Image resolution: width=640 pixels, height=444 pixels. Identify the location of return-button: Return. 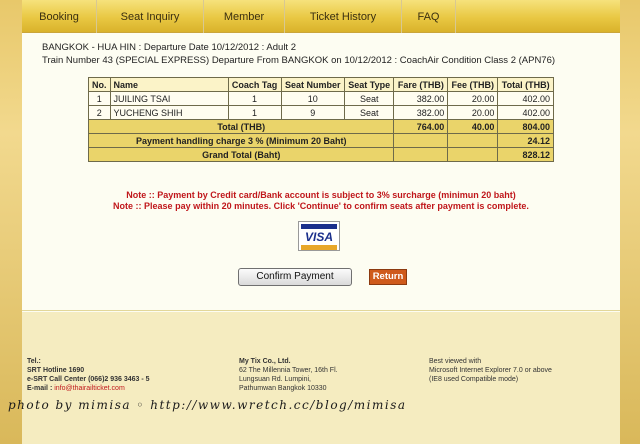
(388, 277).